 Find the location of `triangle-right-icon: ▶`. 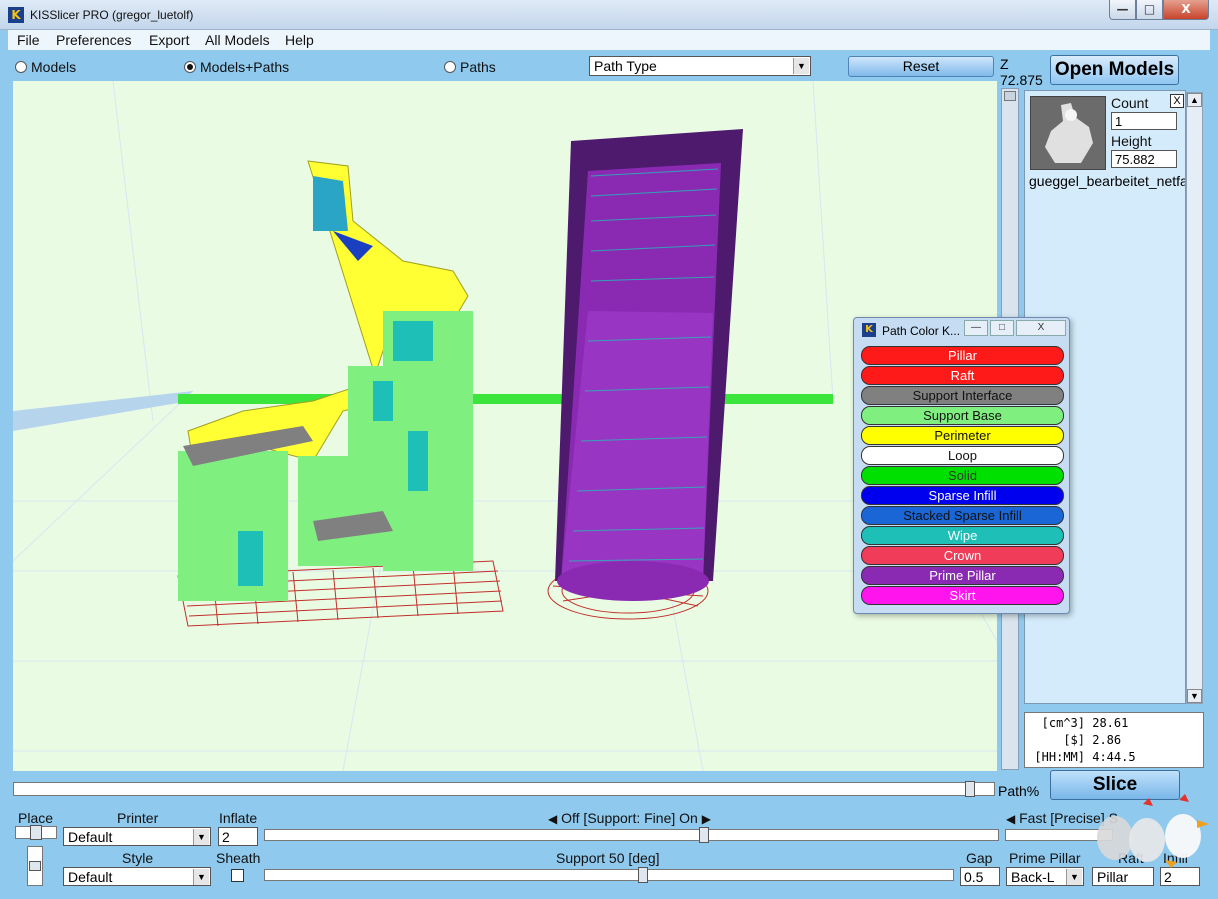

triangle-right-icon: ▶ is located at coordinates (706, 819).